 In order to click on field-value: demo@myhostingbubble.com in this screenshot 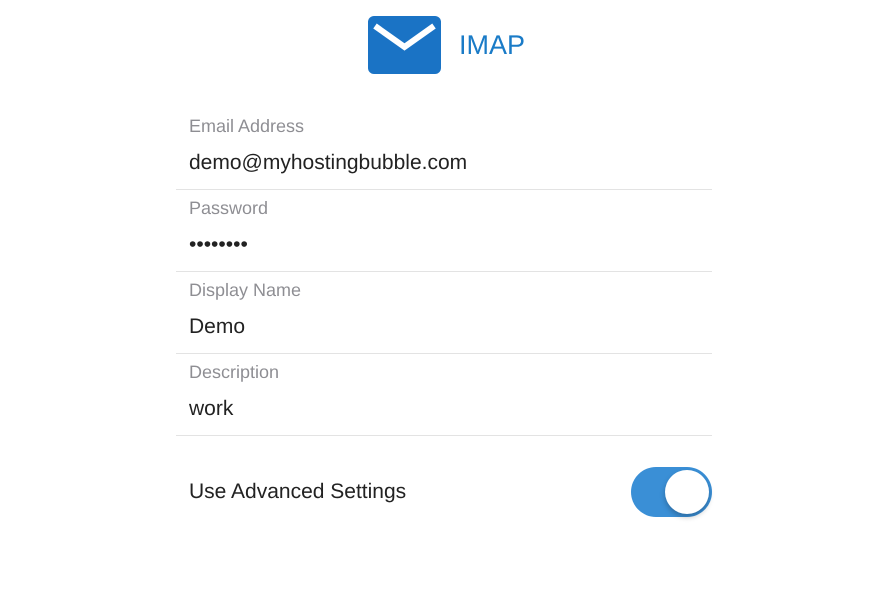, I will do `click(444, 163)`.